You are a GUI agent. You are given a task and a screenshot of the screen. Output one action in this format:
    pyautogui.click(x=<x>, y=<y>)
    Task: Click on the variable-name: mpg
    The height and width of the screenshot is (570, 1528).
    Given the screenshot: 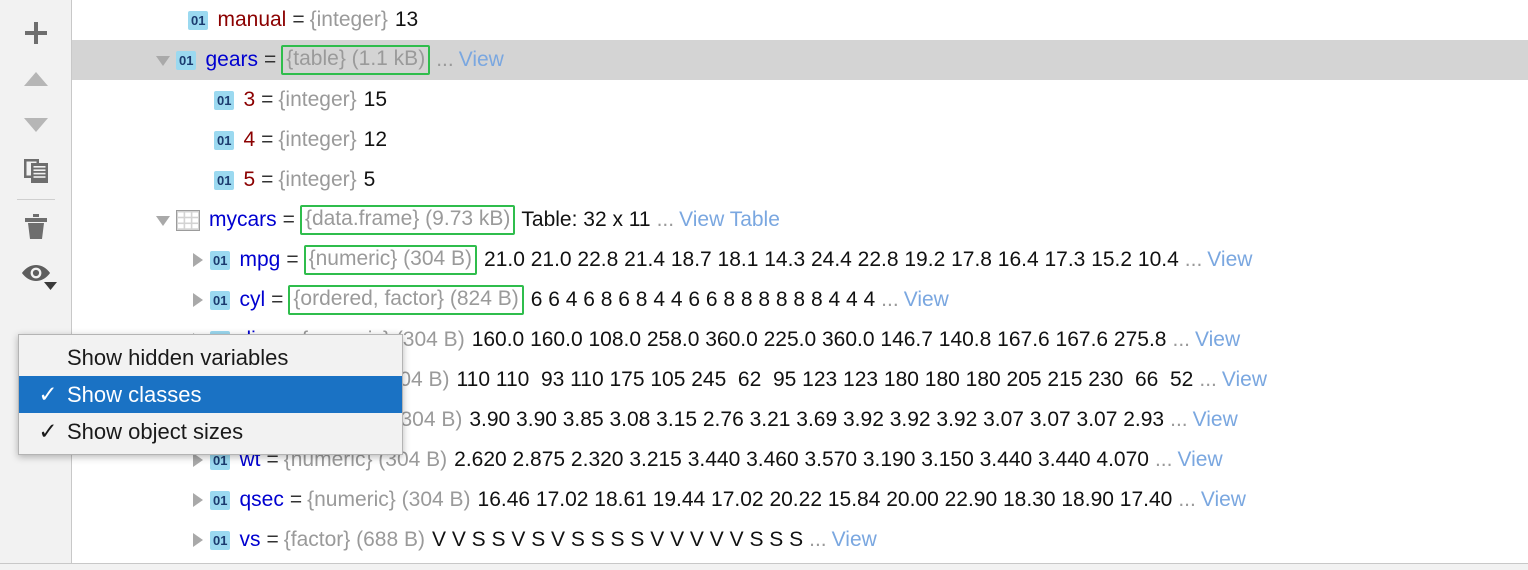 What is the action you would take?
    pyautogui.click(x=260, y=259)
    